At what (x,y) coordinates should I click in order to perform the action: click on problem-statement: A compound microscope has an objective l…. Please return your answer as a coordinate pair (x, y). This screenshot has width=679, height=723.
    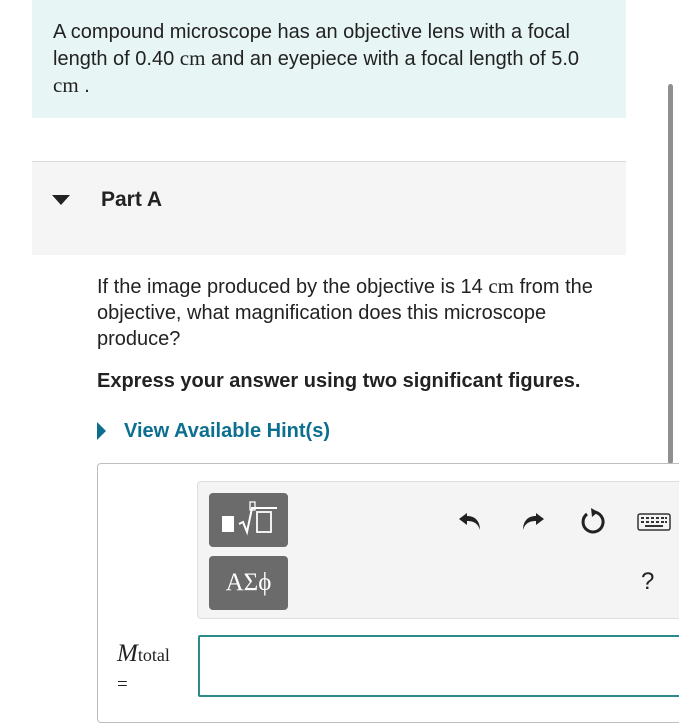
    Looking at the image, I should click on (329, 59).